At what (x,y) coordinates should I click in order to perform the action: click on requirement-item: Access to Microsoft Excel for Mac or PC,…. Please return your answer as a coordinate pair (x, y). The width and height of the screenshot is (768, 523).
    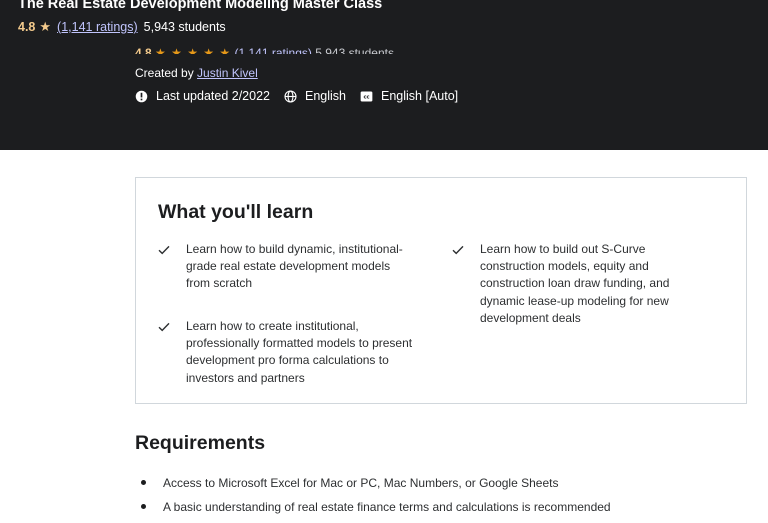
    Looking at the image, I should click on (373, 482).